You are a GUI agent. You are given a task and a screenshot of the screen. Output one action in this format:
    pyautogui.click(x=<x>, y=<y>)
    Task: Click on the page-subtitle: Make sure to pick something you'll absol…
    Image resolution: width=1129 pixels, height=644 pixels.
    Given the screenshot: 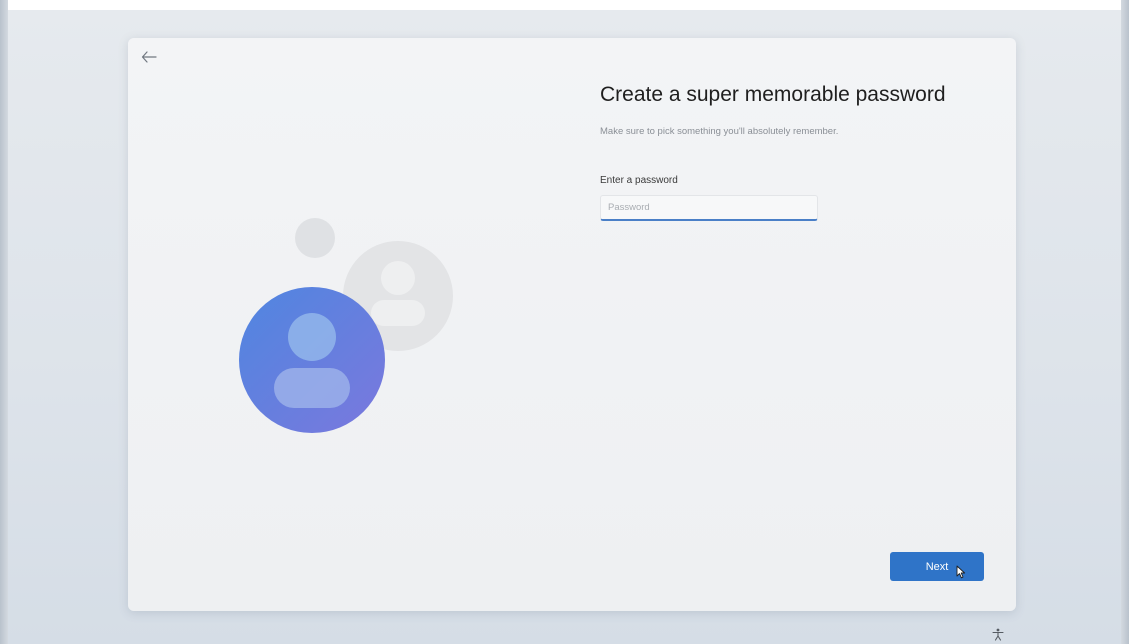 What is the action you would take?
    pyautogui.click(x=719, y=131)
    